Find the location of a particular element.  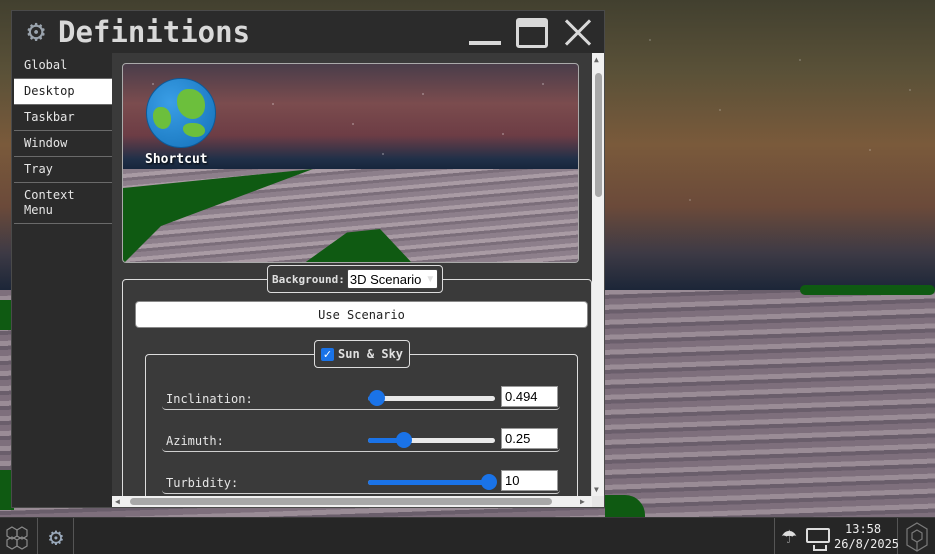

use-scenario-button: Use Scenario is located at coordinates (361, 314).